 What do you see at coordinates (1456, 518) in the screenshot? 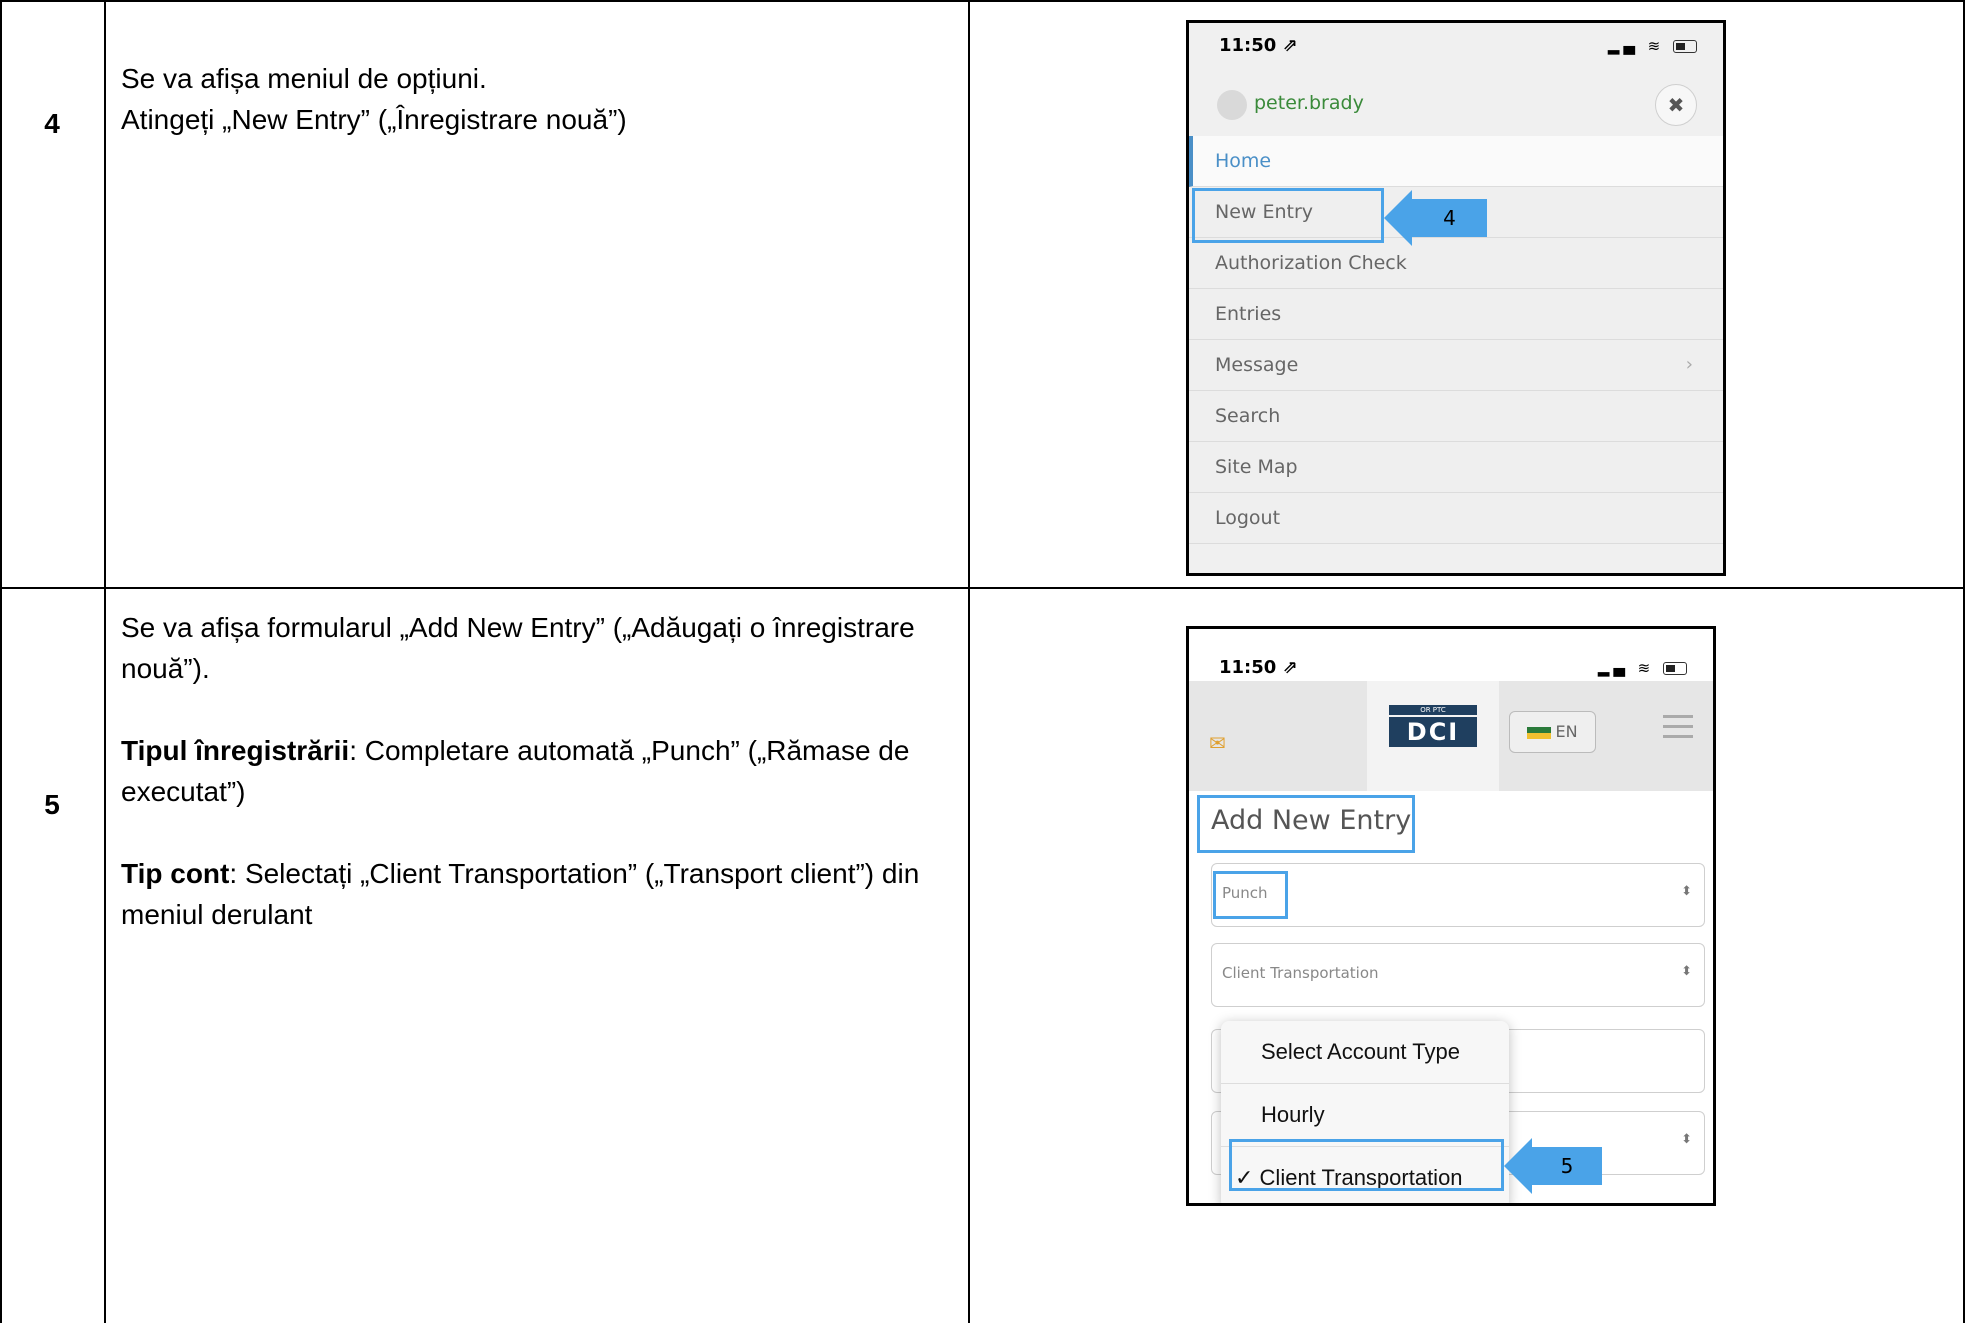
I see `menu-item-logout: Logout` at bounding box center [1456, 518].